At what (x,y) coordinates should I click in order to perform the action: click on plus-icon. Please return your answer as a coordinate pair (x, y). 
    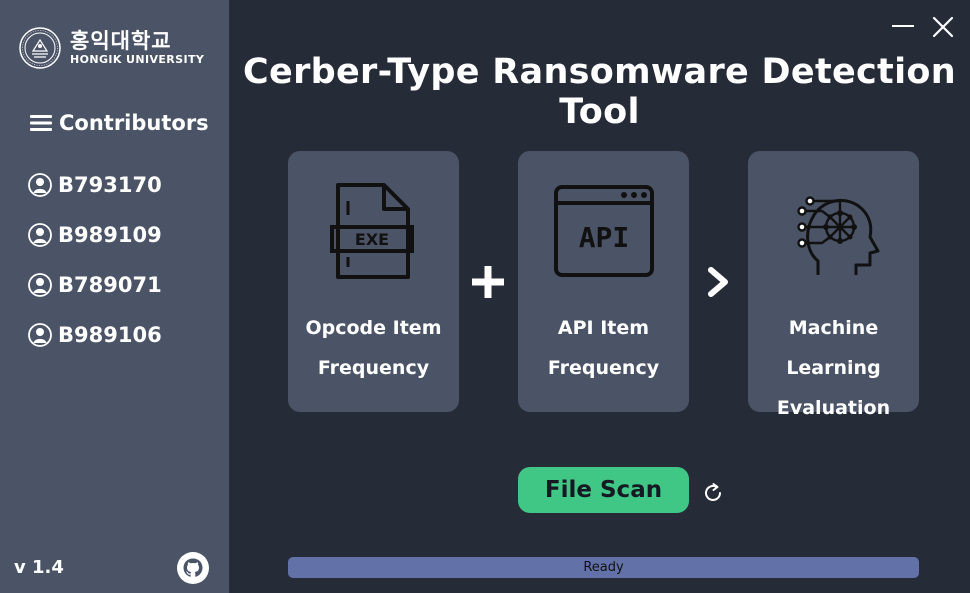
    Looking at the image, I should click on (488, 282).